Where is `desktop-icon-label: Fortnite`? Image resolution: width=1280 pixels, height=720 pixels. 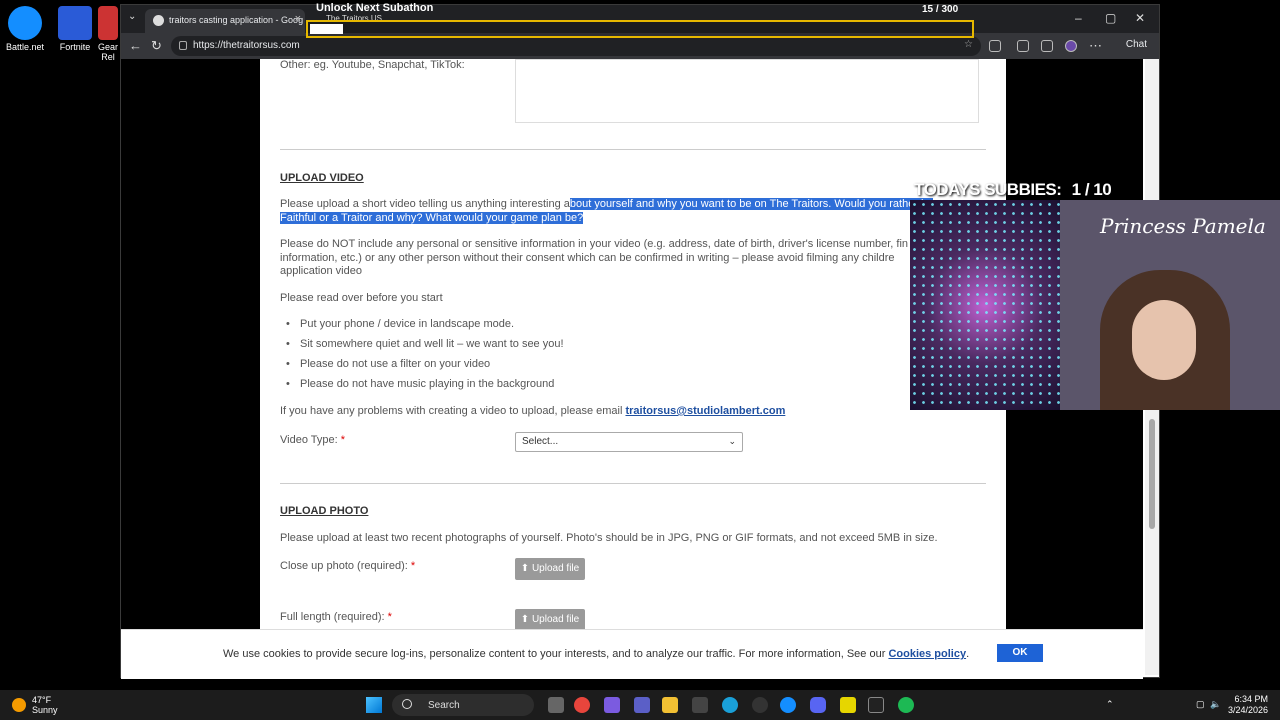
desktop-icon-label: Fortnite is located at coordinates (75, 47).